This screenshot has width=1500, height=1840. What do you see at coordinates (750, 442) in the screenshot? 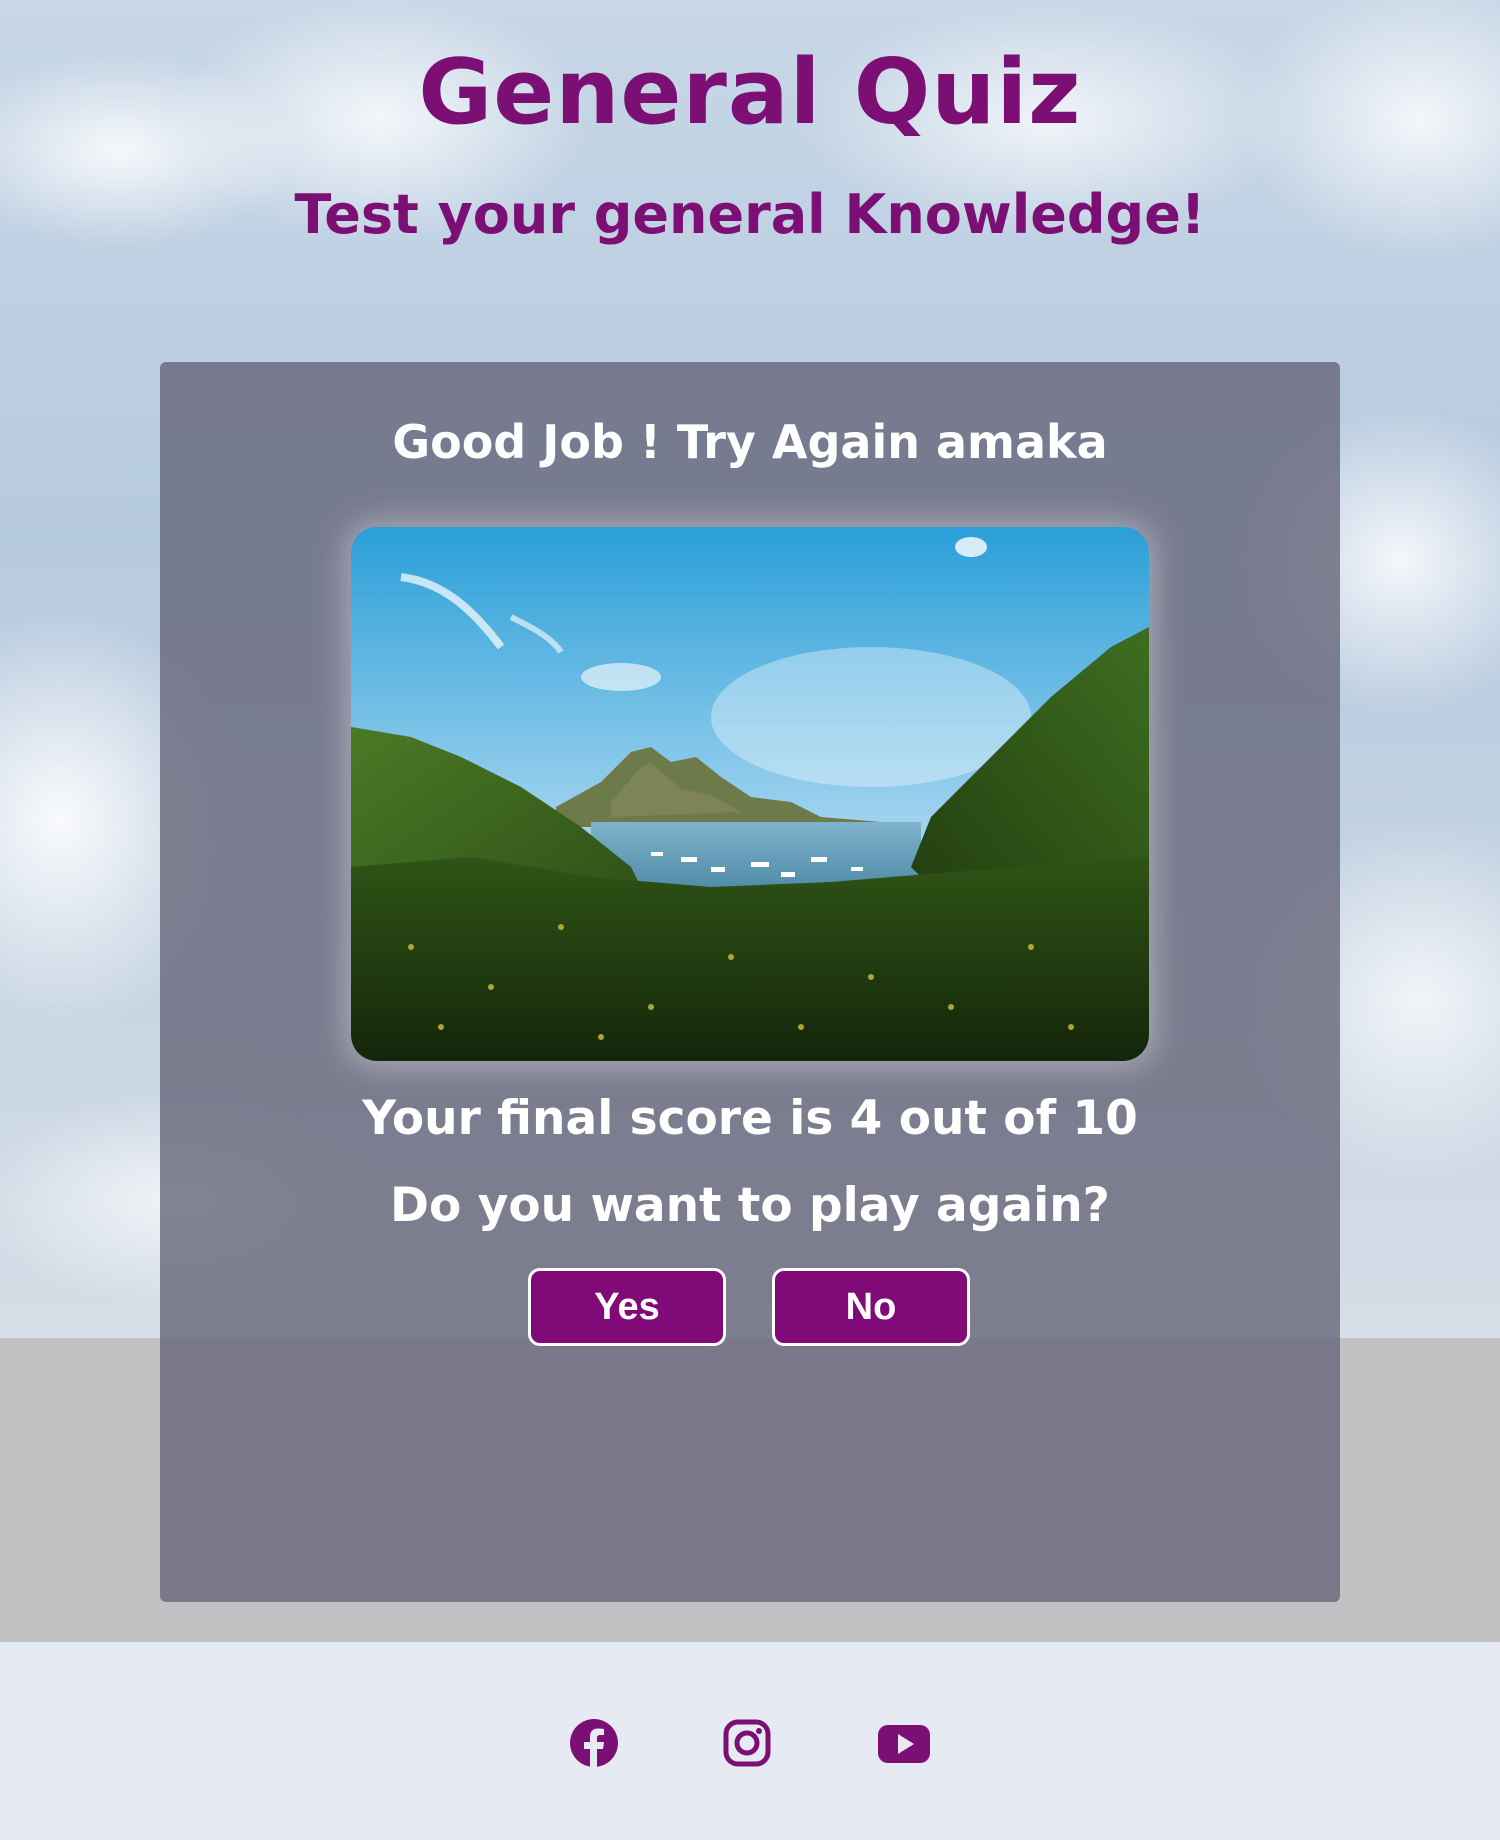
I see `result-heading: Good Job ! Try Again amaka` at bounding box center [750, 442].